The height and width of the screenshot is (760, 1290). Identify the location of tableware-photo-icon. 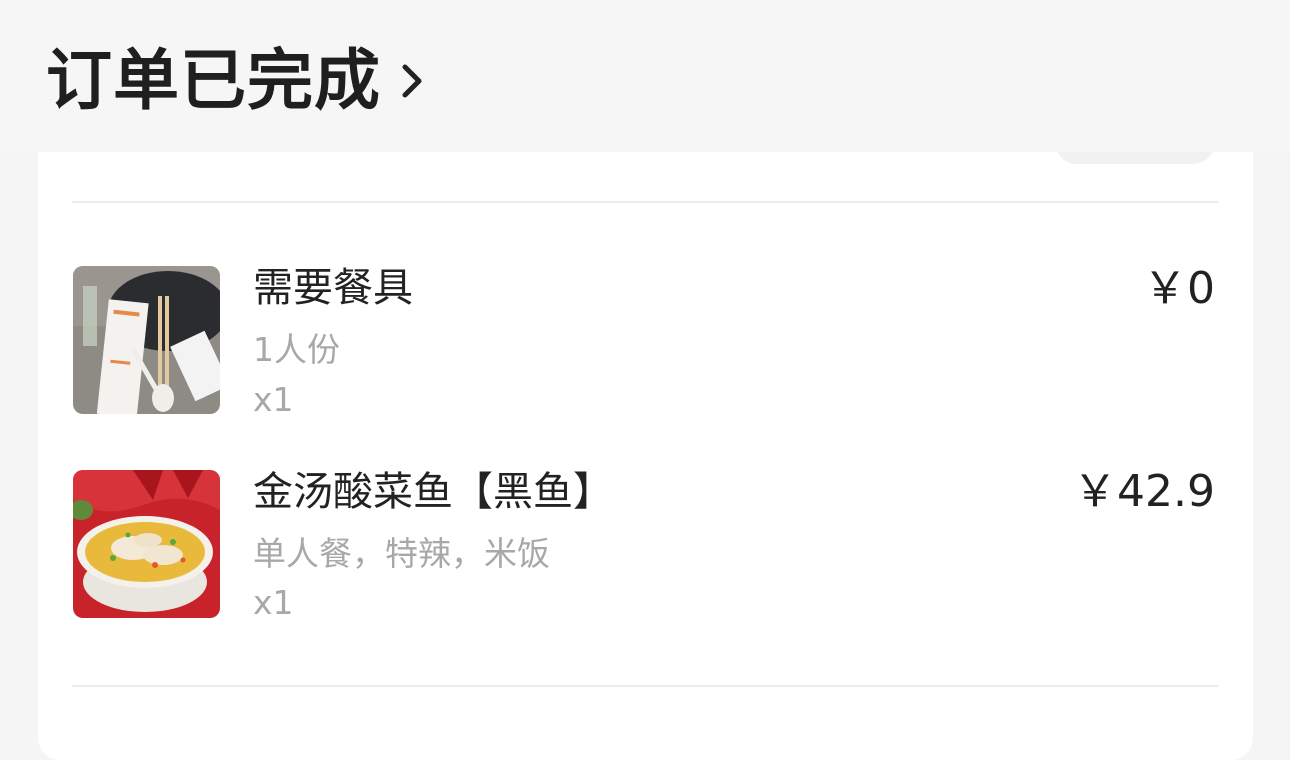
(146, 340).